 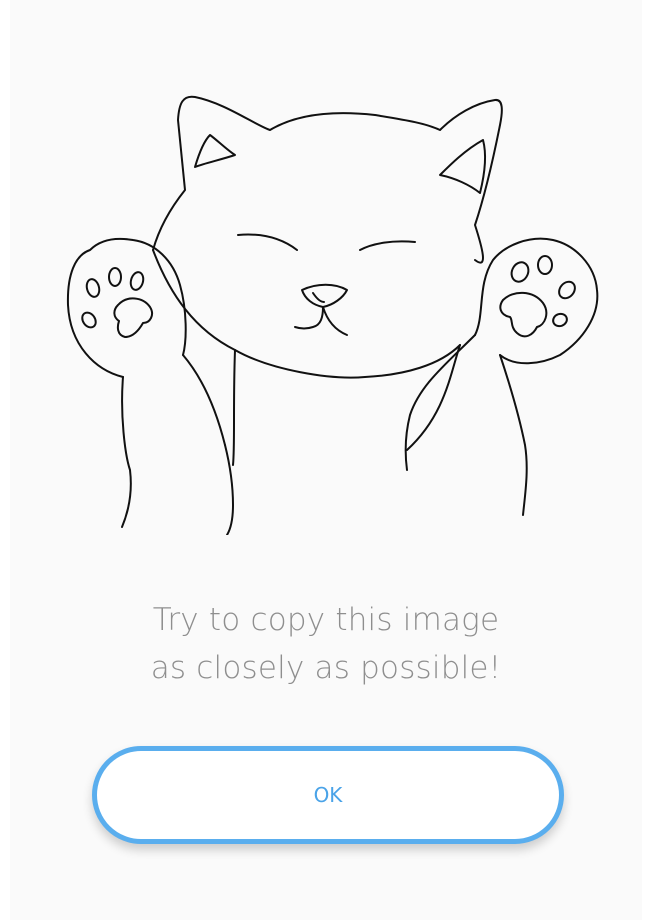 I want to click on instruction-line-1: Try to copy this image, so click(x=326, y=620).